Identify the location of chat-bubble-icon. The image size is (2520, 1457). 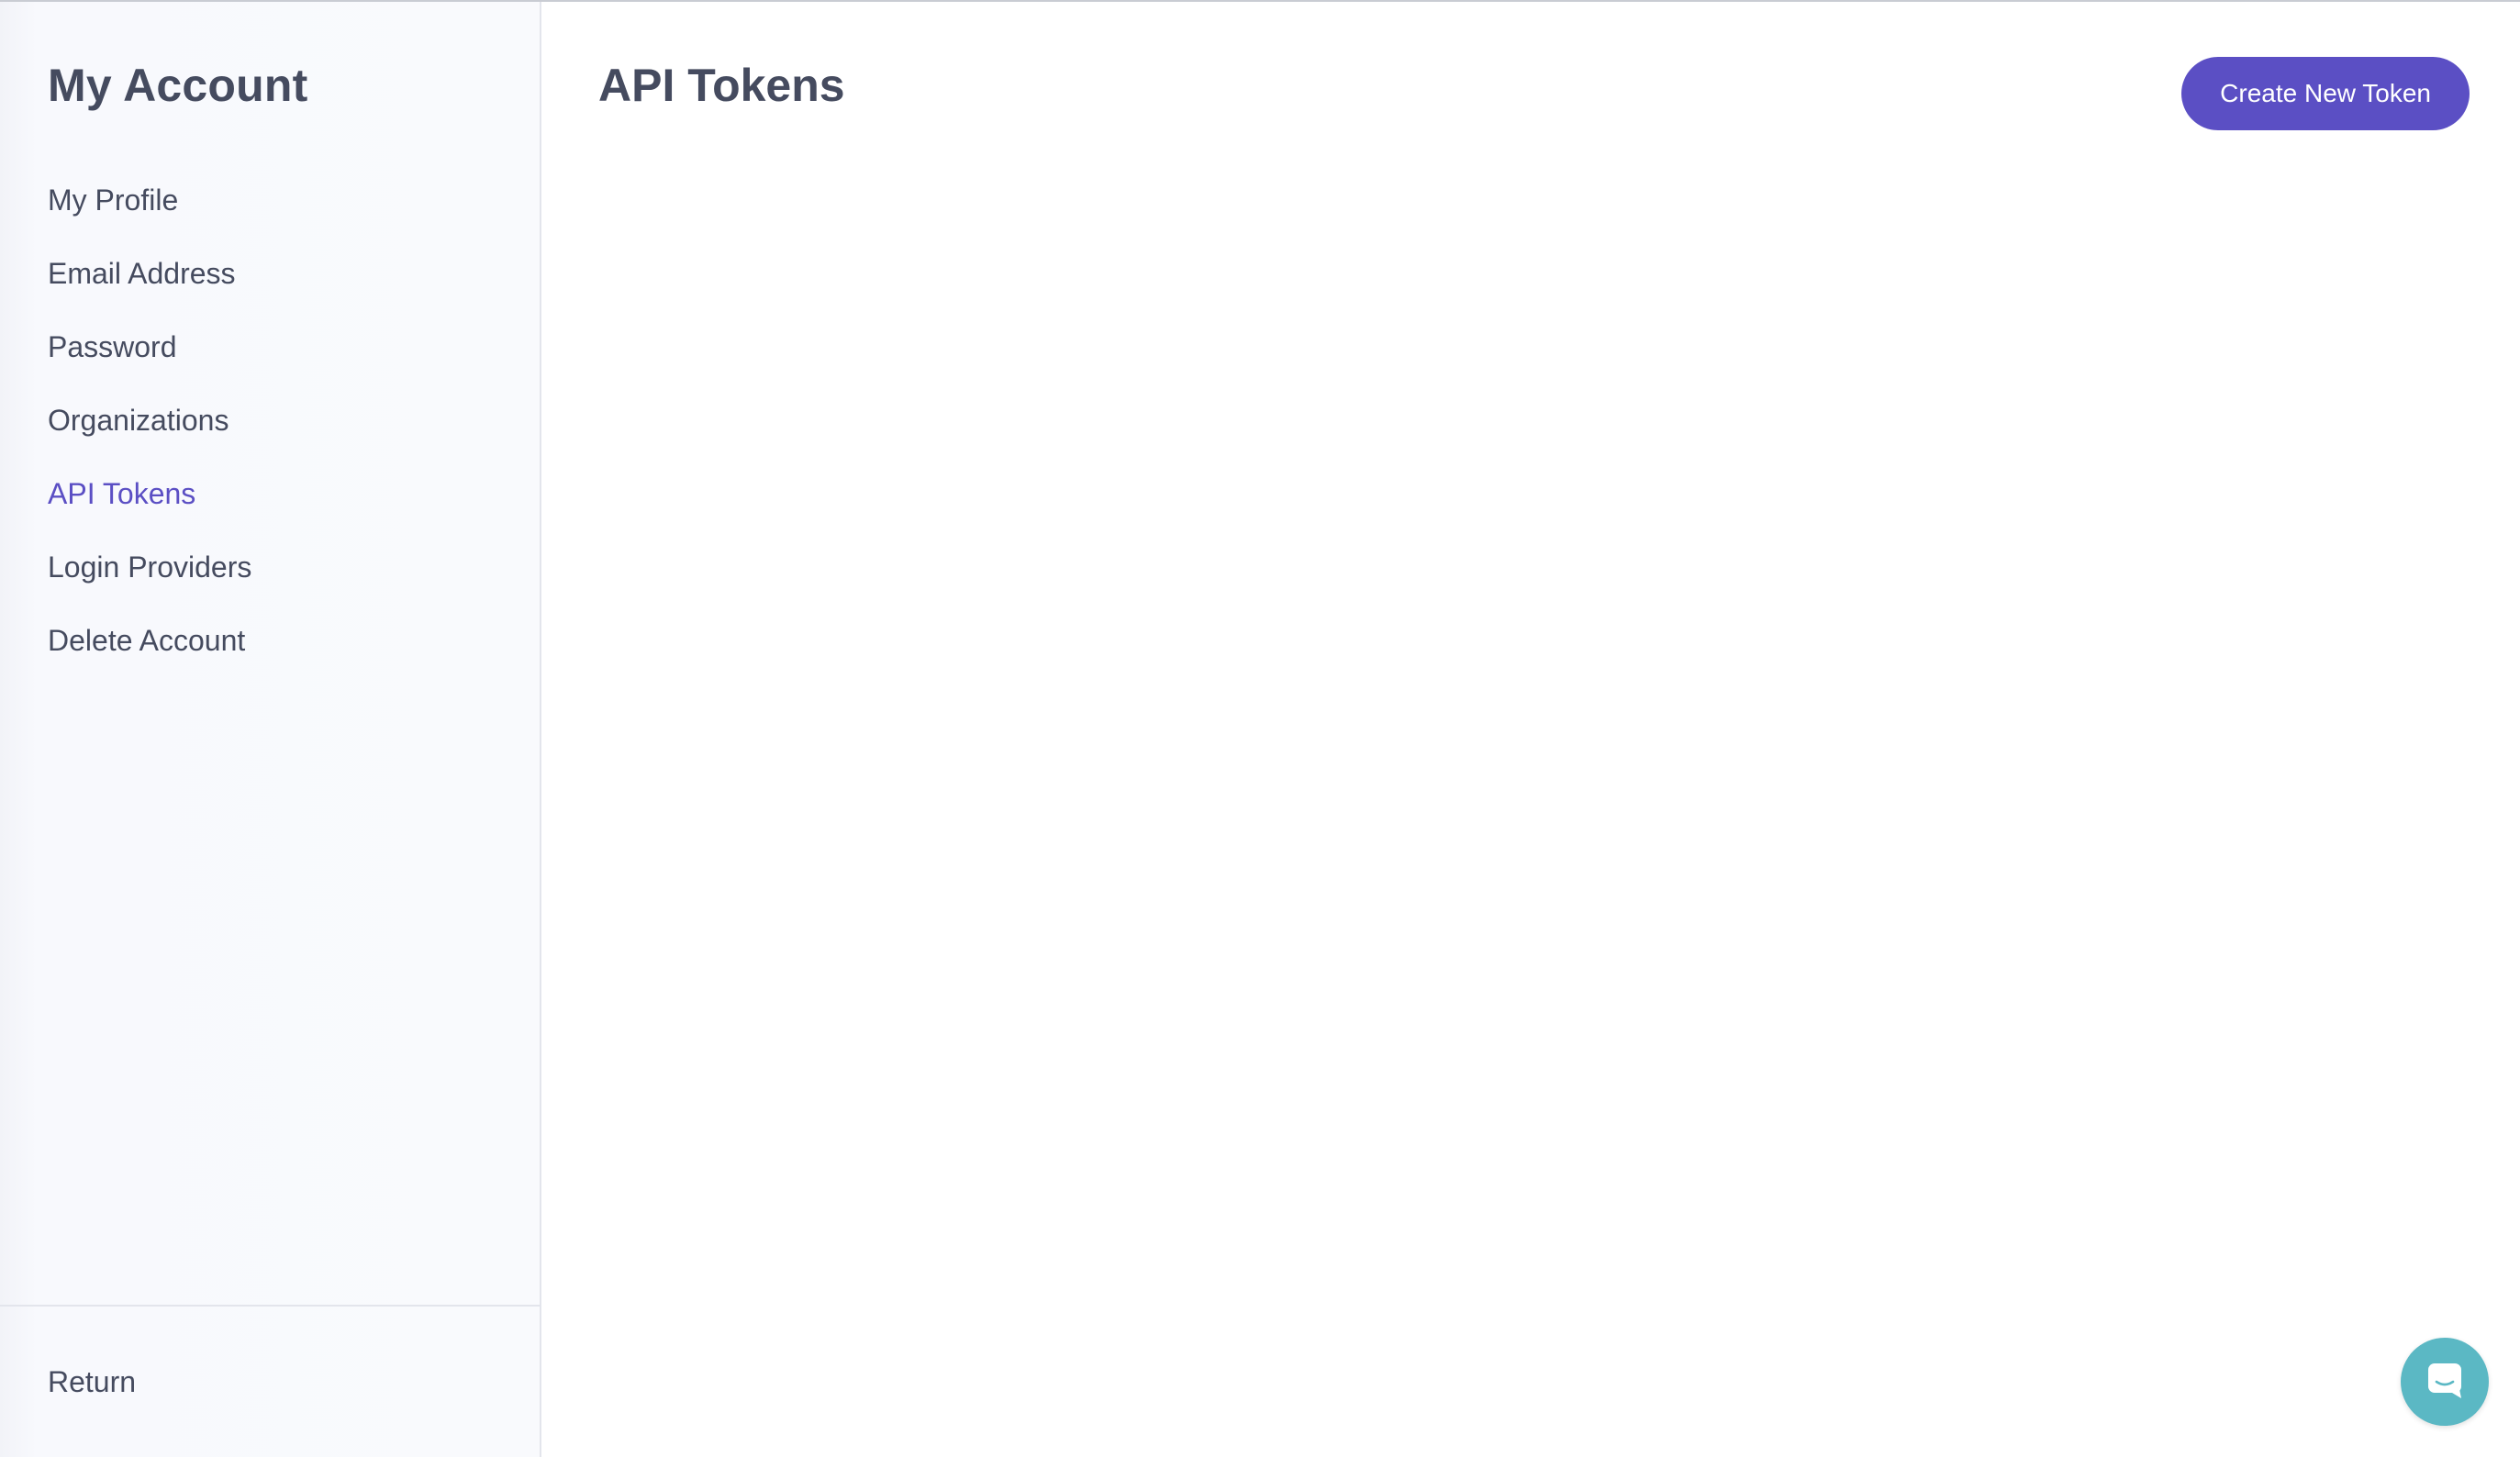
(2445, 1382).